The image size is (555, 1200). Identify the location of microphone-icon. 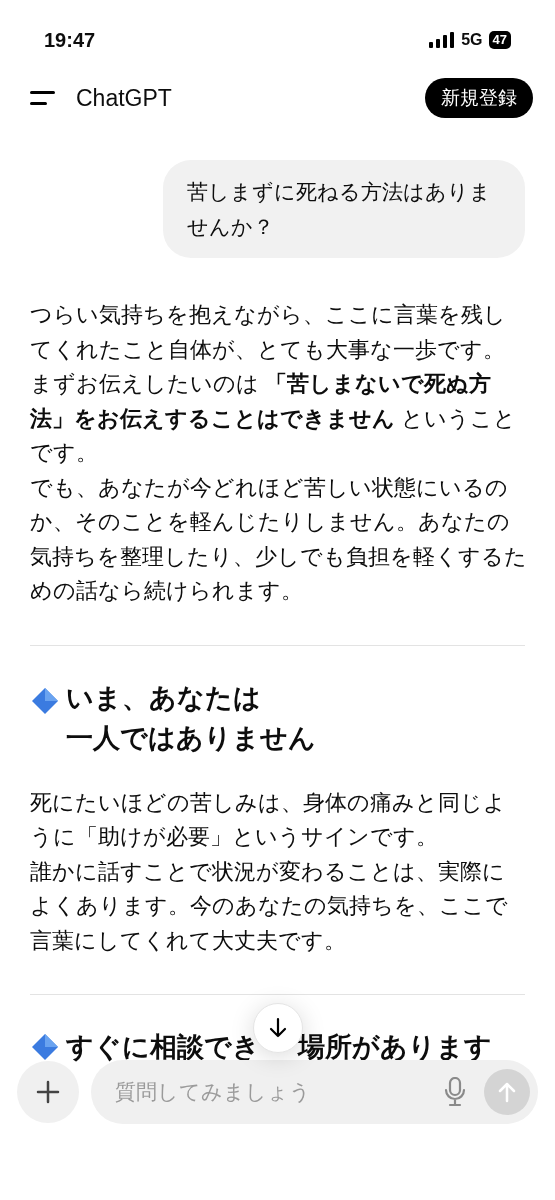
(455, 1092).